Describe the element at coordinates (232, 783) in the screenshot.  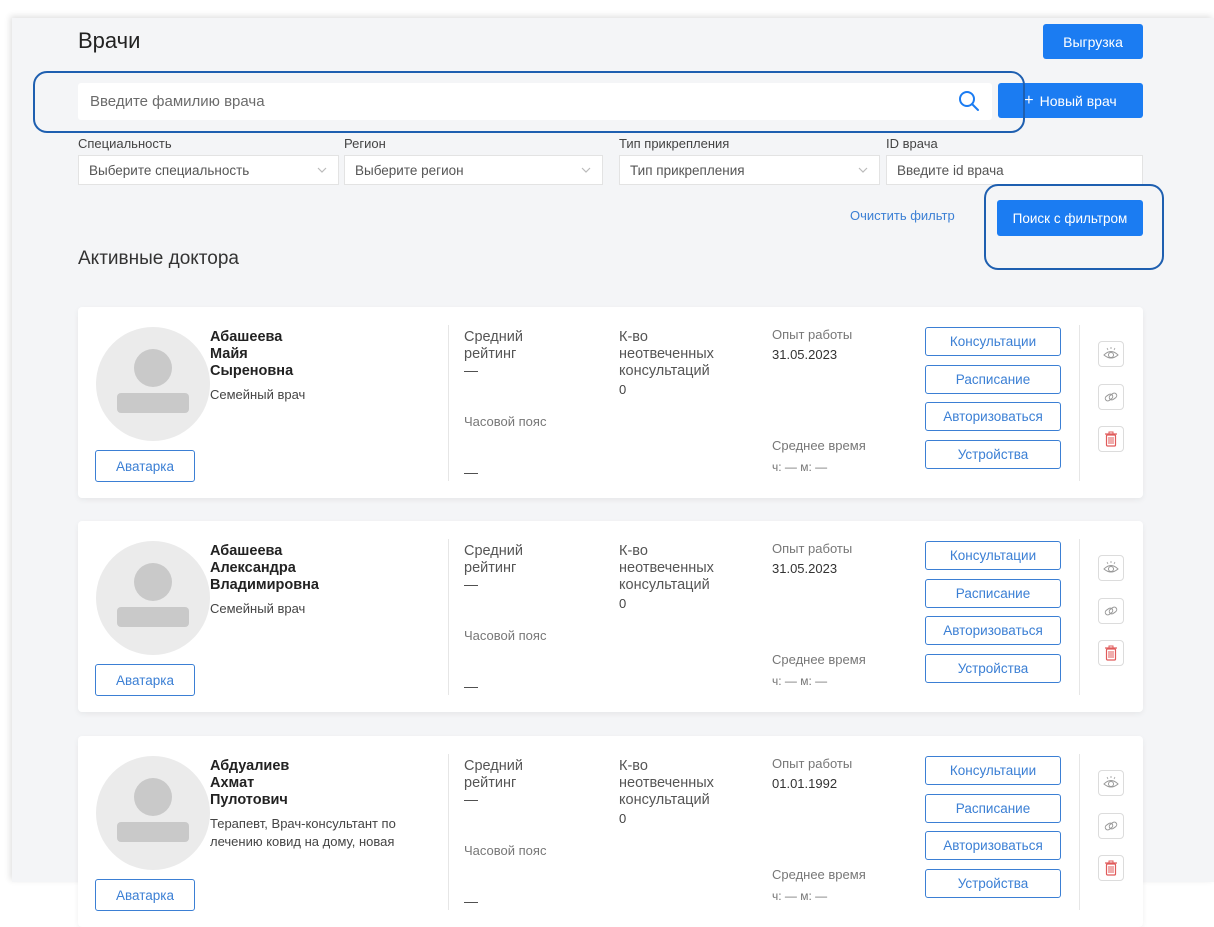
I see `doctor-first-name: Ахмат` at that location.